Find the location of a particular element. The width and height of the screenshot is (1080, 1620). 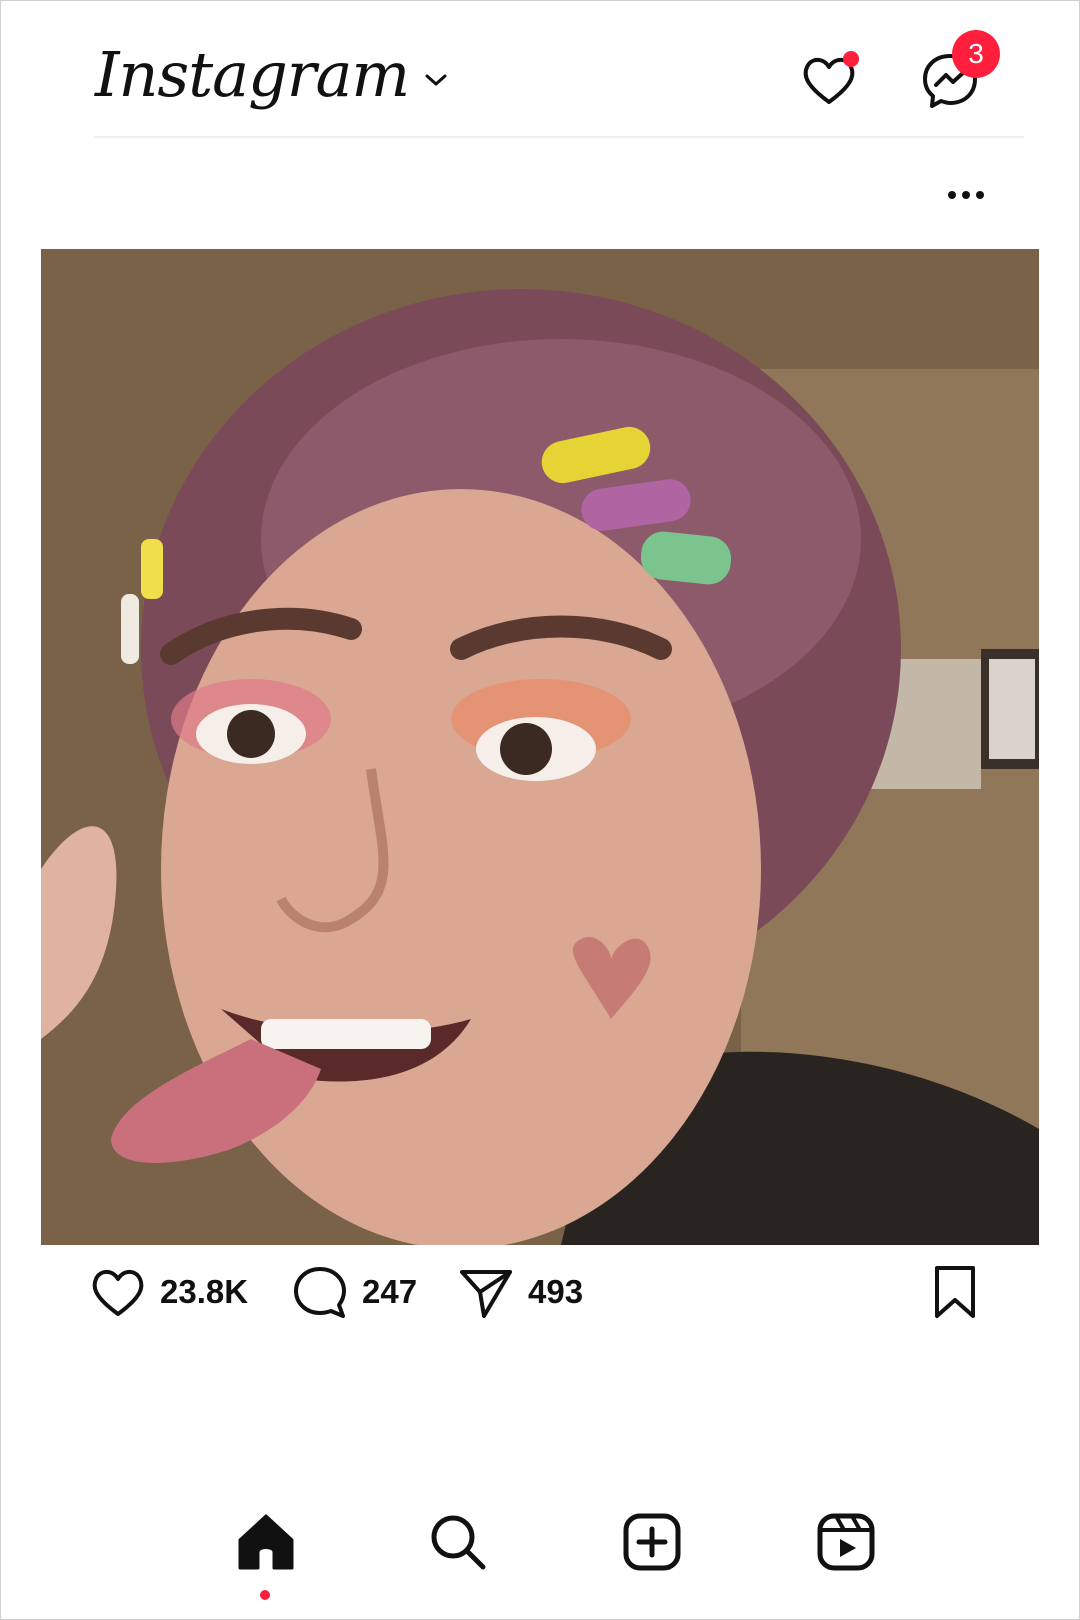

like-count: 23.8K is located at coordinates (204, 1291).